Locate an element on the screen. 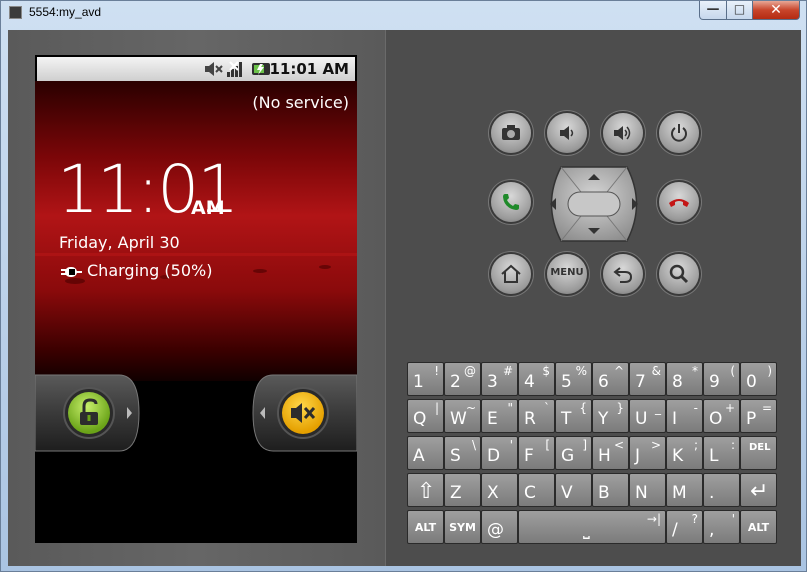  key-label: 6 is located at coordinates (603, 382).